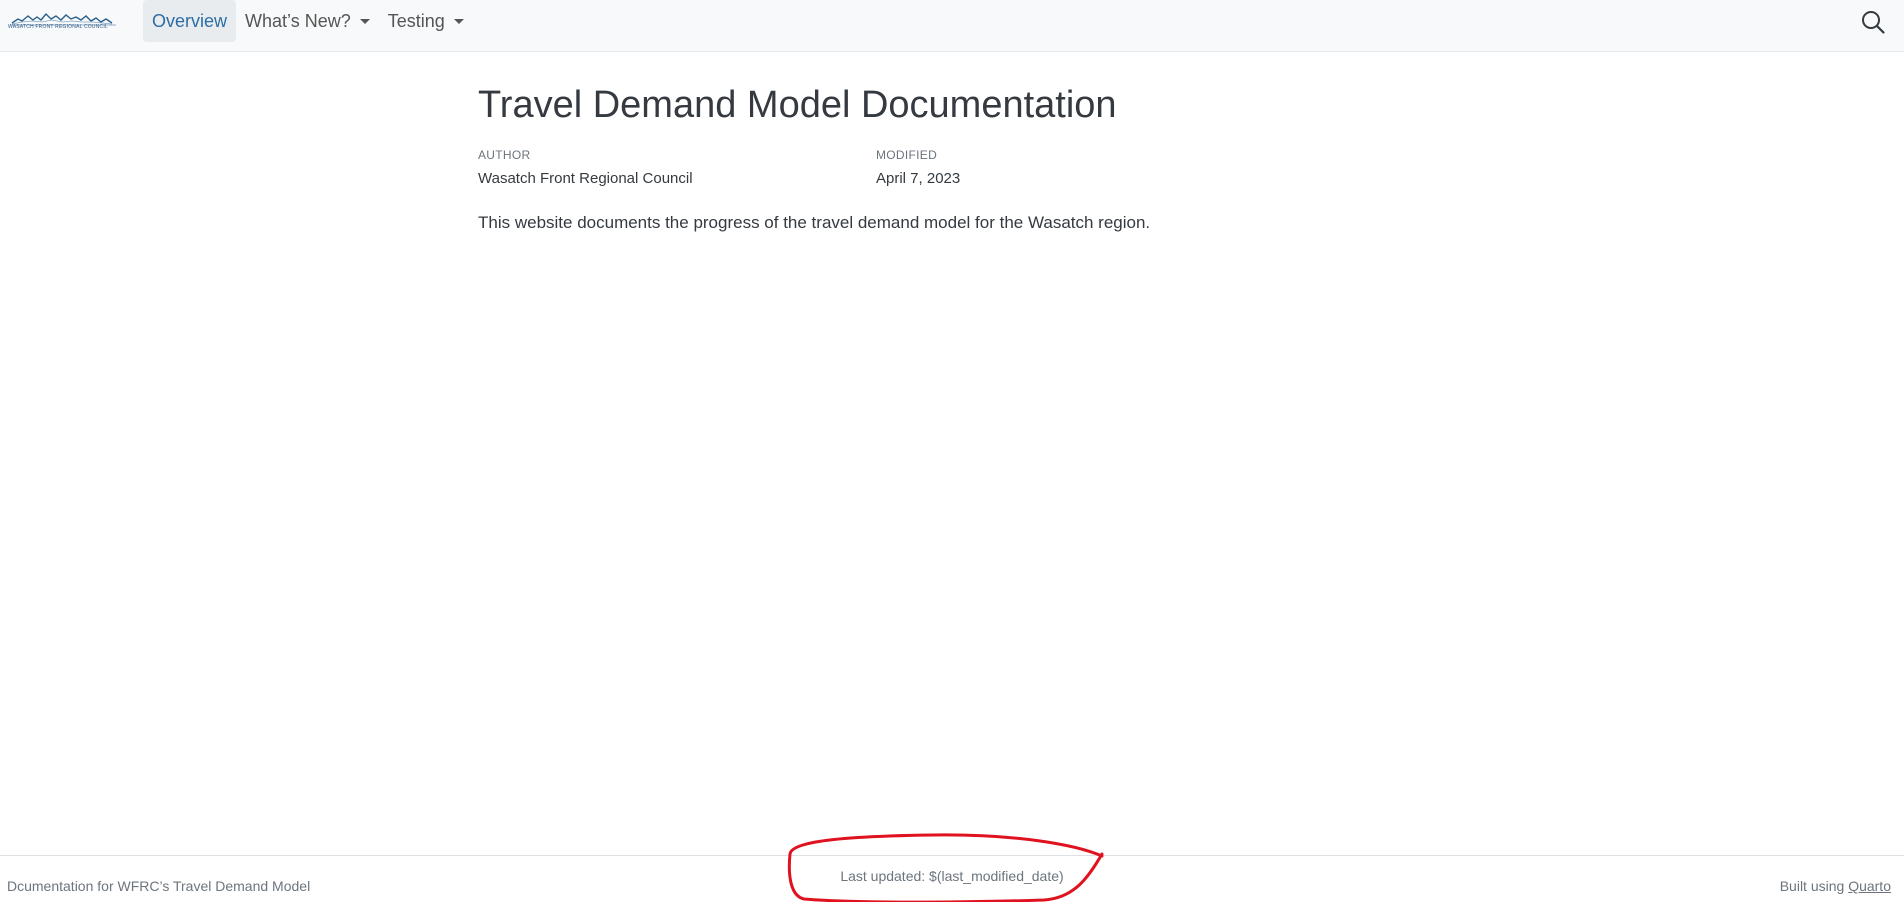 This screenshot has height=914, width=1904. I want to click on logo-text: WASATCH FRONT REGIONAL COUNCIL, so click(58, 27).